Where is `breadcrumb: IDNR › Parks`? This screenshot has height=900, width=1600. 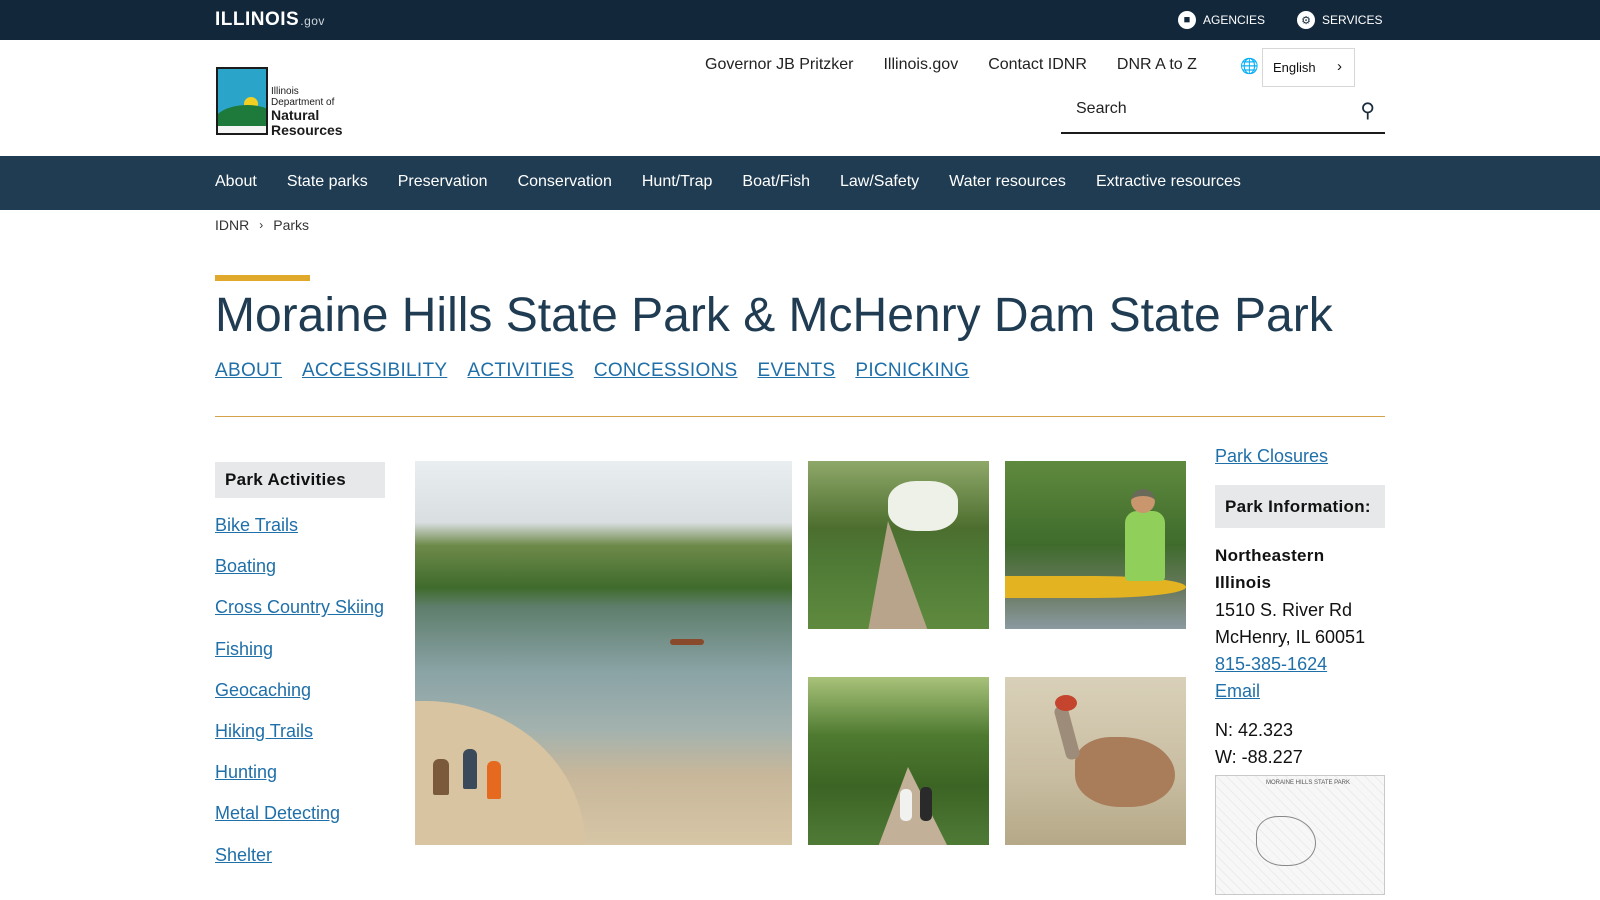
breadcrumb: IDNR › Parks is located at coordinates (262, 225).